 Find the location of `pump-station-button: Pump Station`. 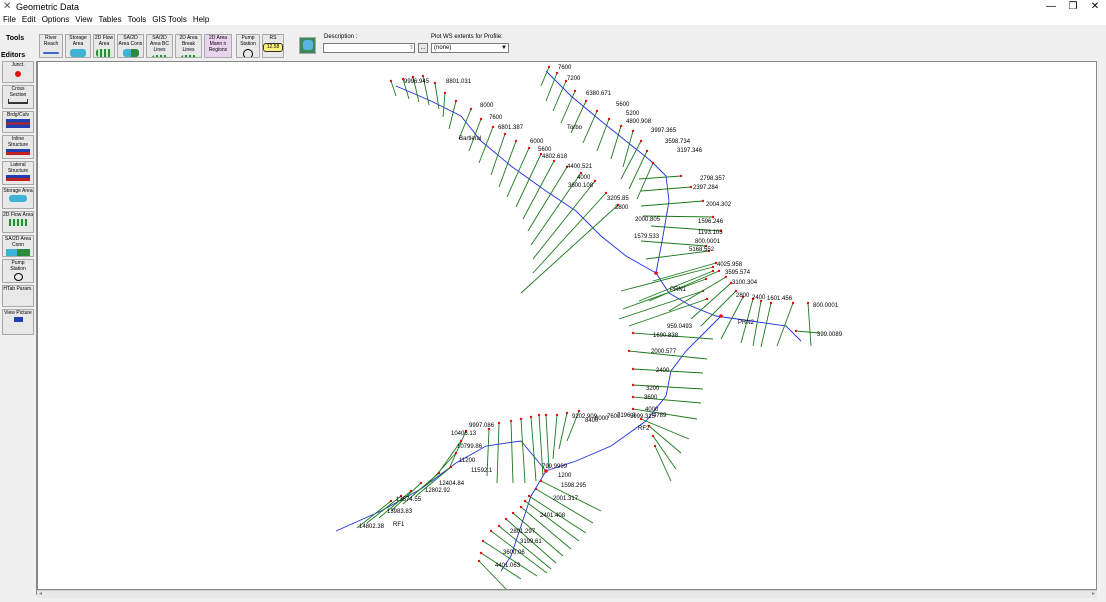

pump-station-button: Pump Station is located at coordinates (248, 46).